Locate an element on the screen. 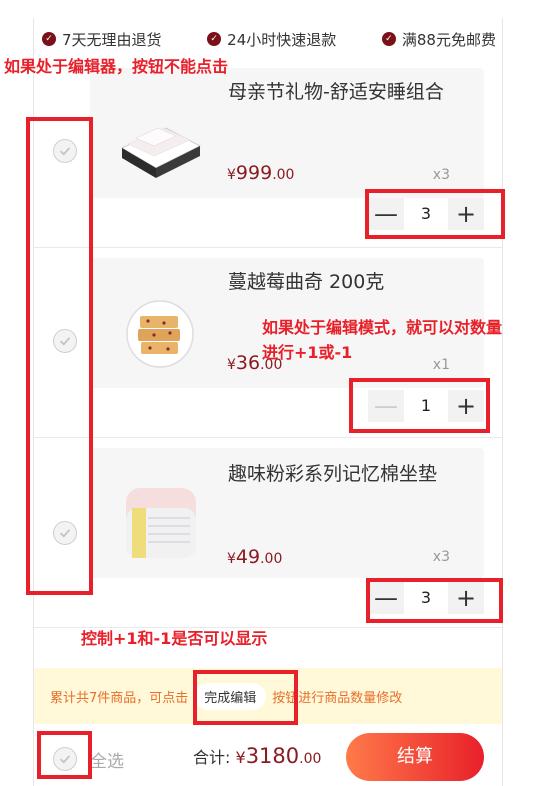 This screenshot has width=554, height=786. item-title: 母亲节礼物-舒适安睡组合 is located at coordinates (336, 92).